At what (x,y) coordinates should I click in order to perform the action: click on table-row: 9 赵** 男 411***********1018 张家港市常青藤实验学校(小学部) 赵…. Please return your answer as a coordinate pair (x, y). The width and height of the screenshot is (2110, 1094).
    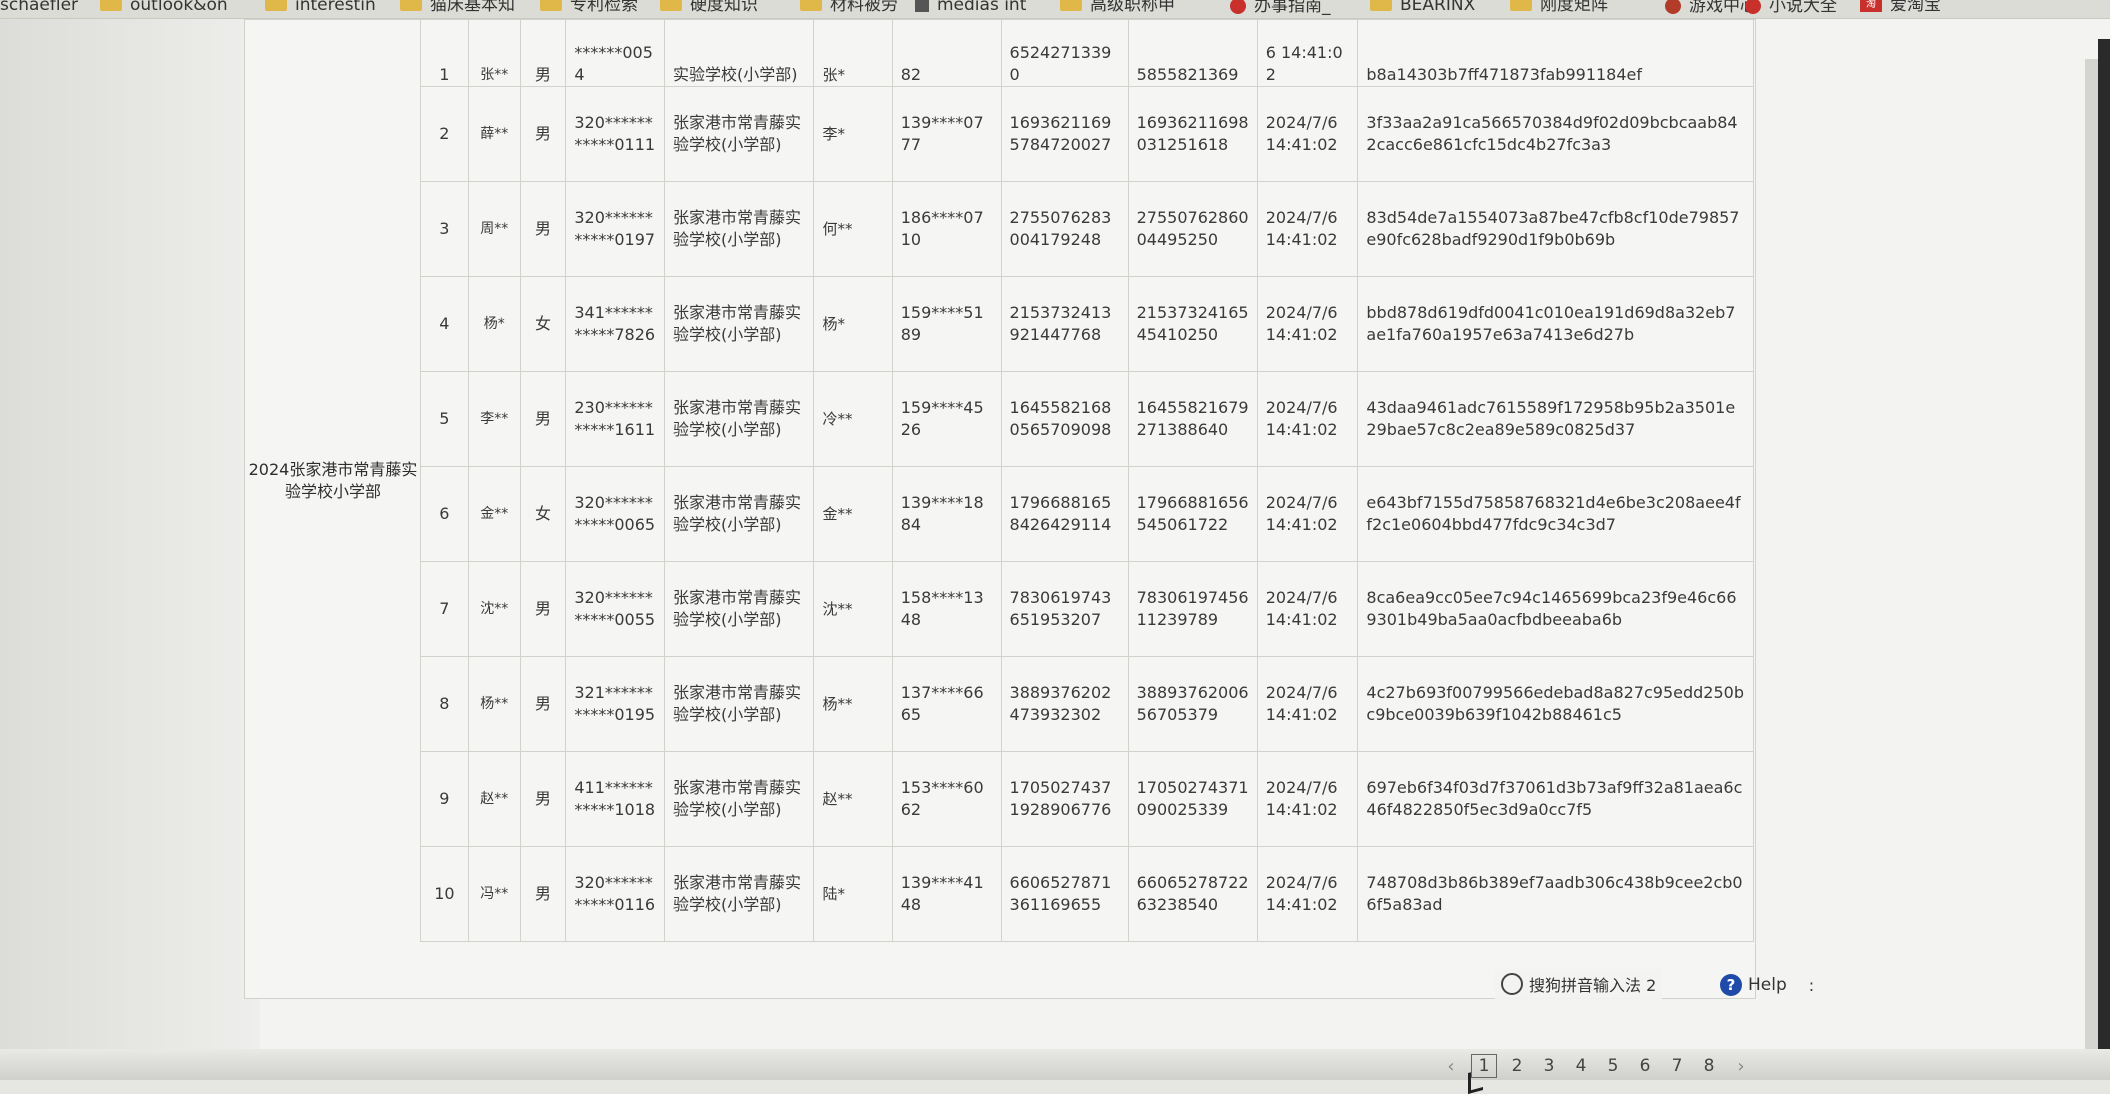
    Looking at the image, I should click on (1087, 799).